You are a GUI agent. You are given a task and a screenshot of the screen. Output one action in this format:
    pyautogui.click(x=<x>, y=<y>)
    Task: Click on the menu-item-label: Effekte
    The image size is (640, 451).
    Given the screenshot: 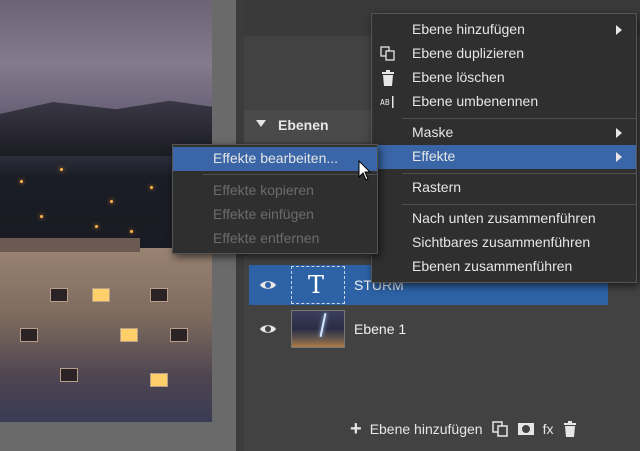 What is the action you would take?
    pyautogui.click(x=434, y=156)
    